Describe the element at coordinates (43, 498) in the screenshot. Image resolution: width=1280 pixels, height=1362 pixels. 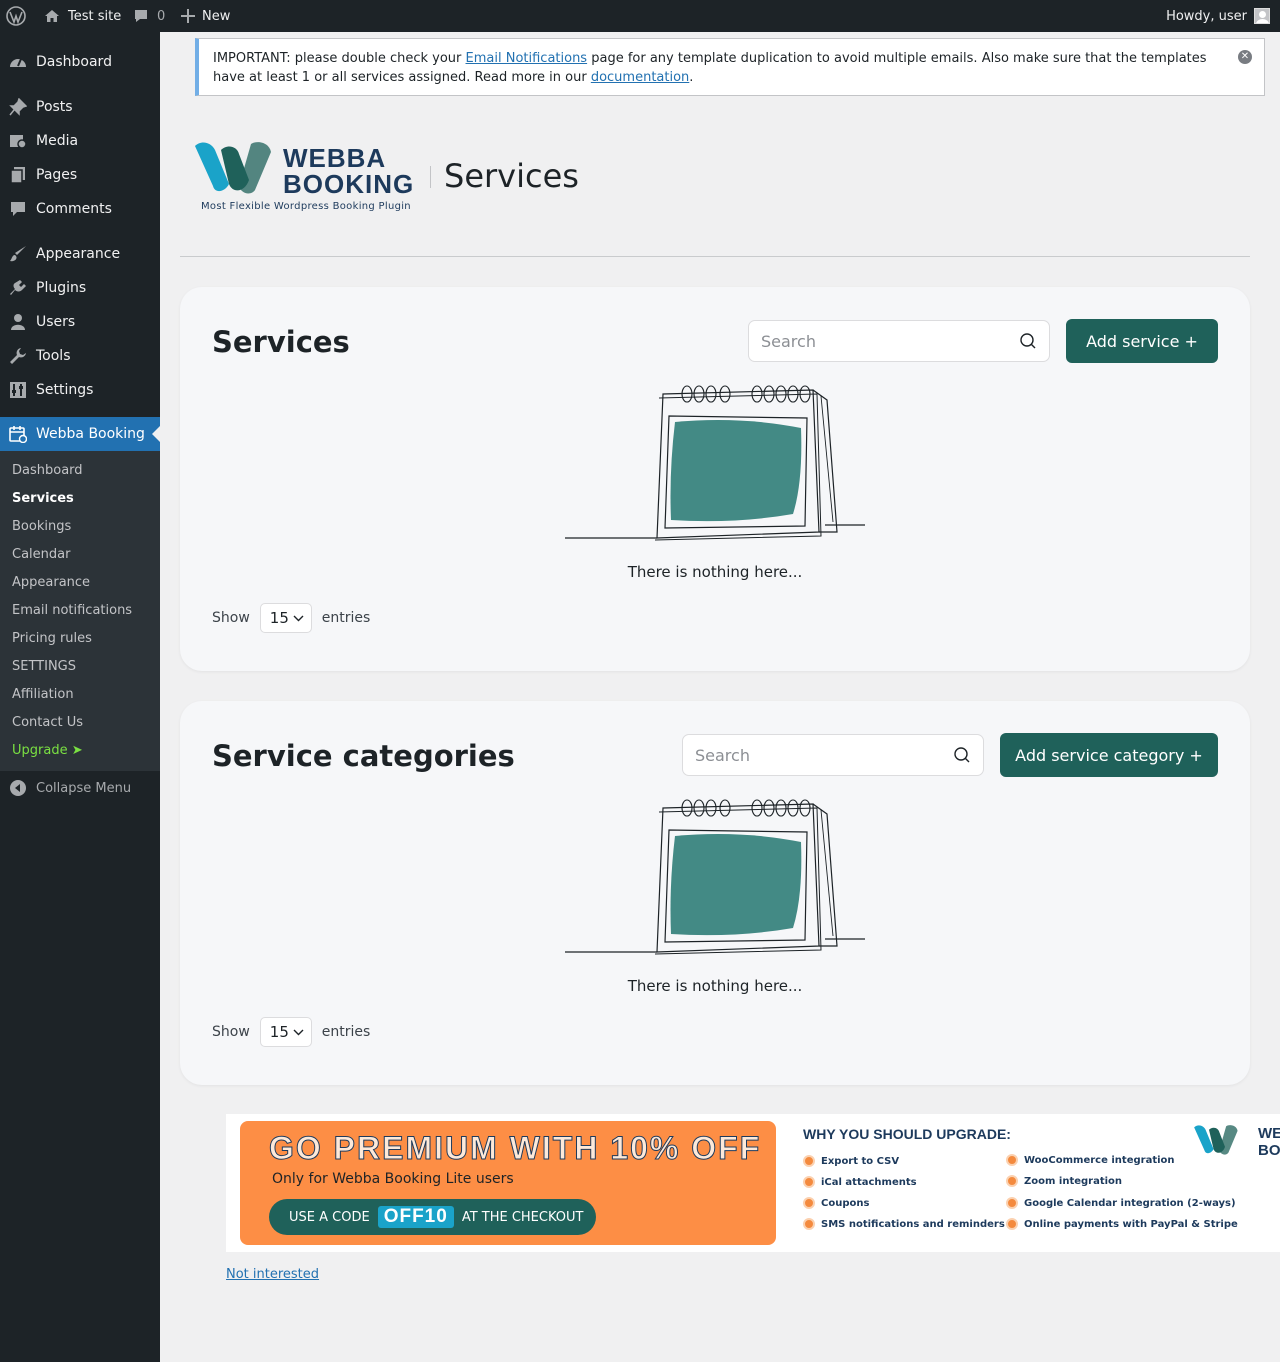
I see `submenu-item-services: Services` at that location.